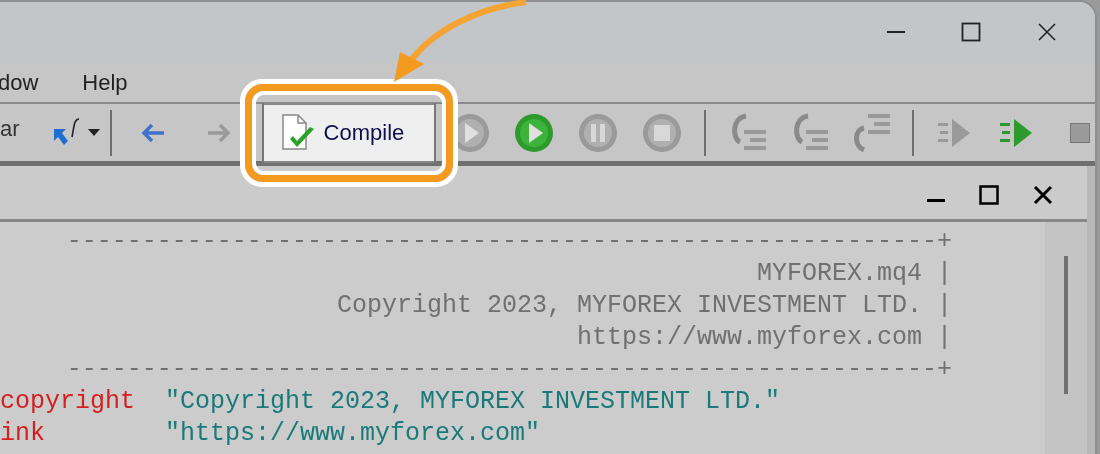 This screenshot has height=454, width=1100. What do you see at coordinates (68, 402) in the screenshot?
I see `property-name: copyright` at bounding box center [68, 402].